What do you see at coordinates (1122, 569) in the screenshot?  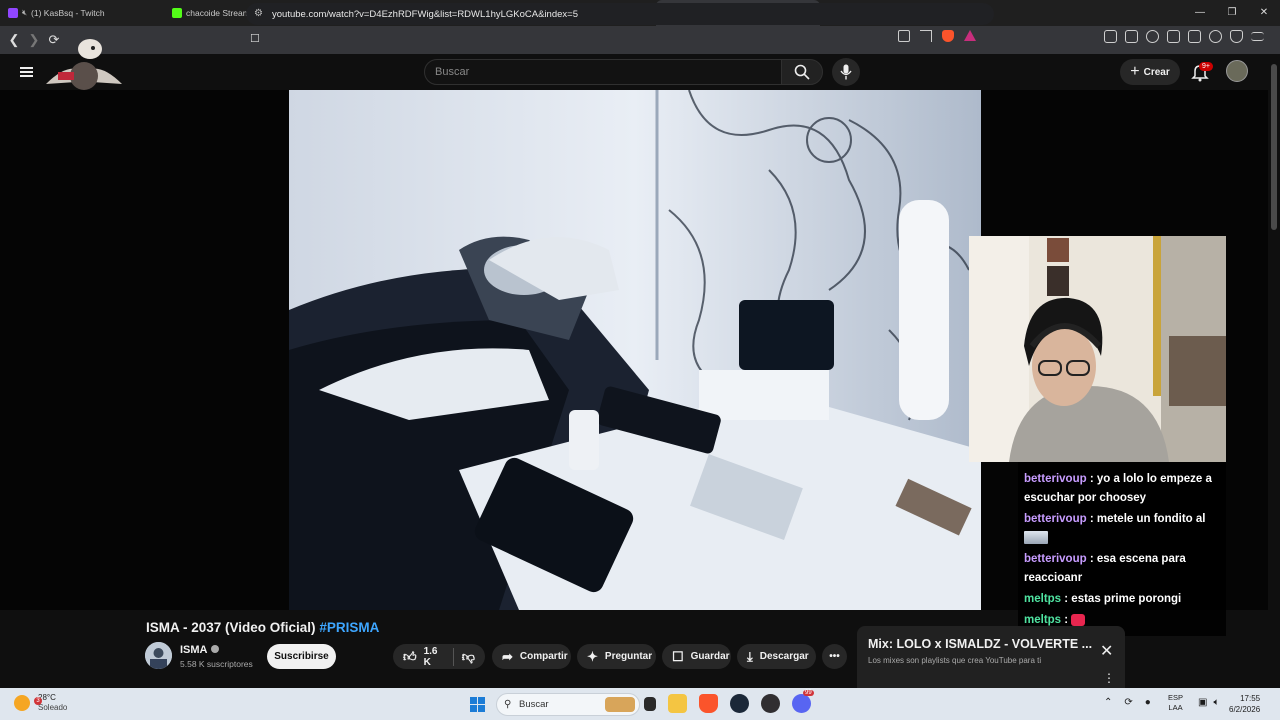 I see `chat-message: betterivoup : esa escena para reaccioanr` at bounding box center [1122, 569].